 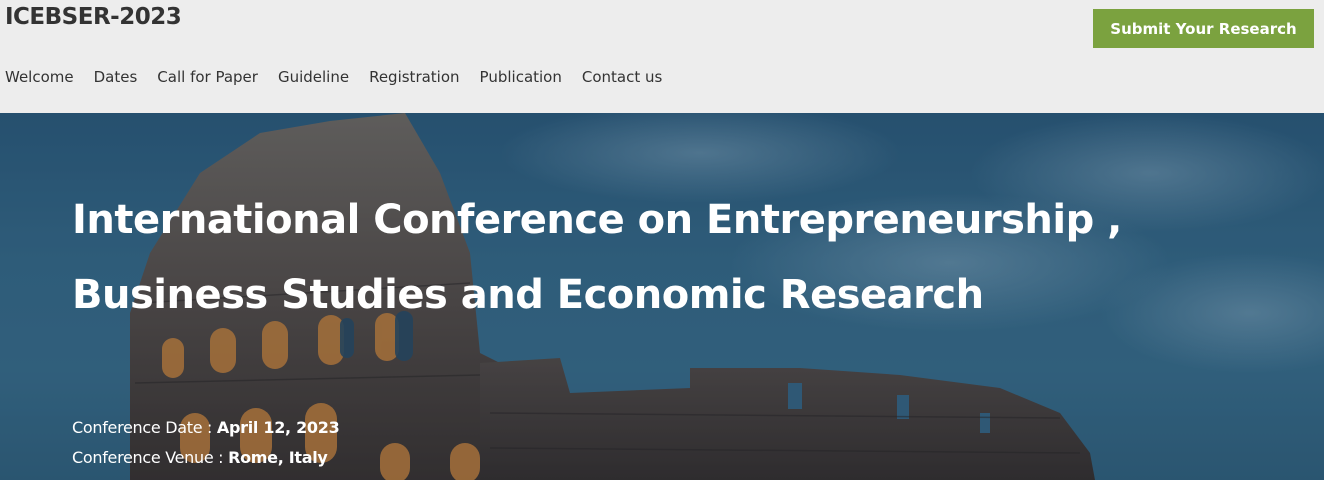 What do you see at coordinates (144, 427) in the screenshot?
I see `conference-date-label: Conference Date :` at bounding box center [144, 427].